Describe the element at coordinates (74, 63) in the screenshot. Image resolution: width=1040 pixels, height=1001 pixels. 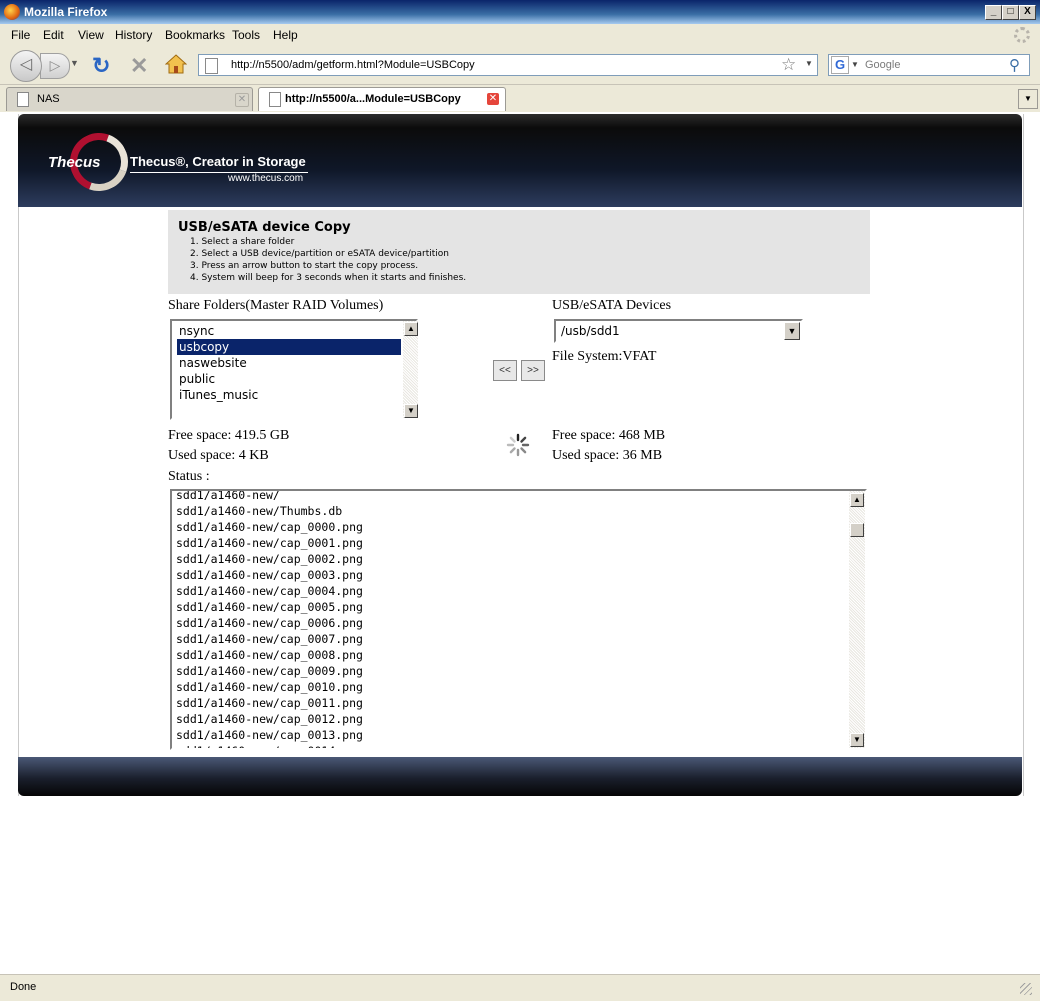
I see `history-dropdown-icon: ▼` at that location.